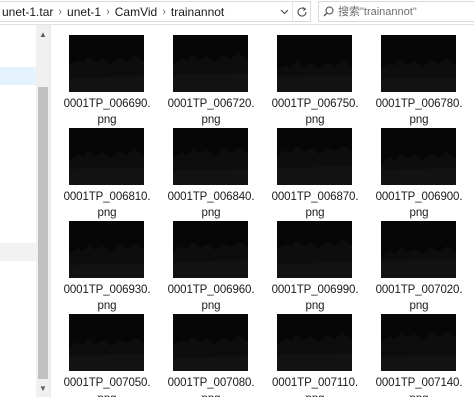 The image size is (474, 397). Describe the element at coordinates (419, 205) in the screenshot. I see `file-name: 0001TP_006900.png` at that location.